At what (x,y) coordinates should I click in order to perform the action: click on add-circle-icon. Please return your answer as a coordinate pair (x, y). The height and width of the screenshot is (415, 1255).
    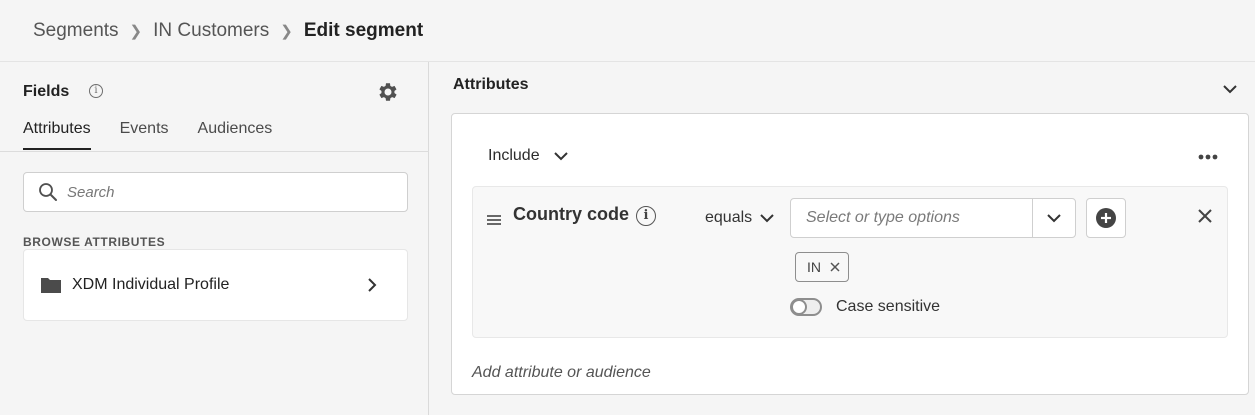
    Looking at the image, I should click on (1106, 218).